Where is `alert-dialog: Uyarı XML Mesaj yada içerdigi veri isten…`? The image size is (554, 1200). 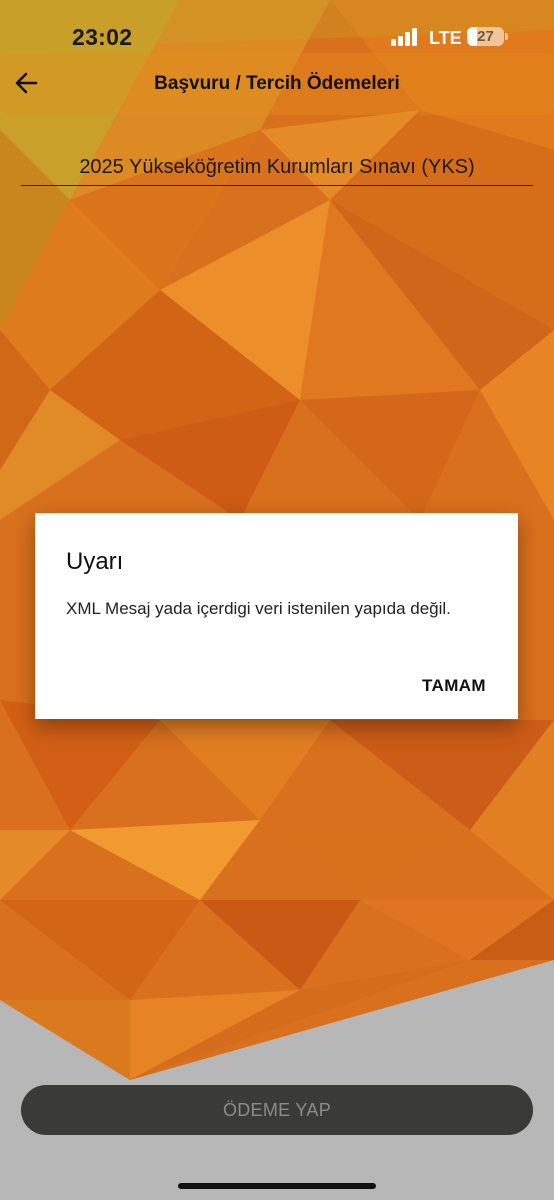
alert-dialog: Uyarı XML Mesaj yada içerdigi veri isten… is located at coordinates (276, 616).